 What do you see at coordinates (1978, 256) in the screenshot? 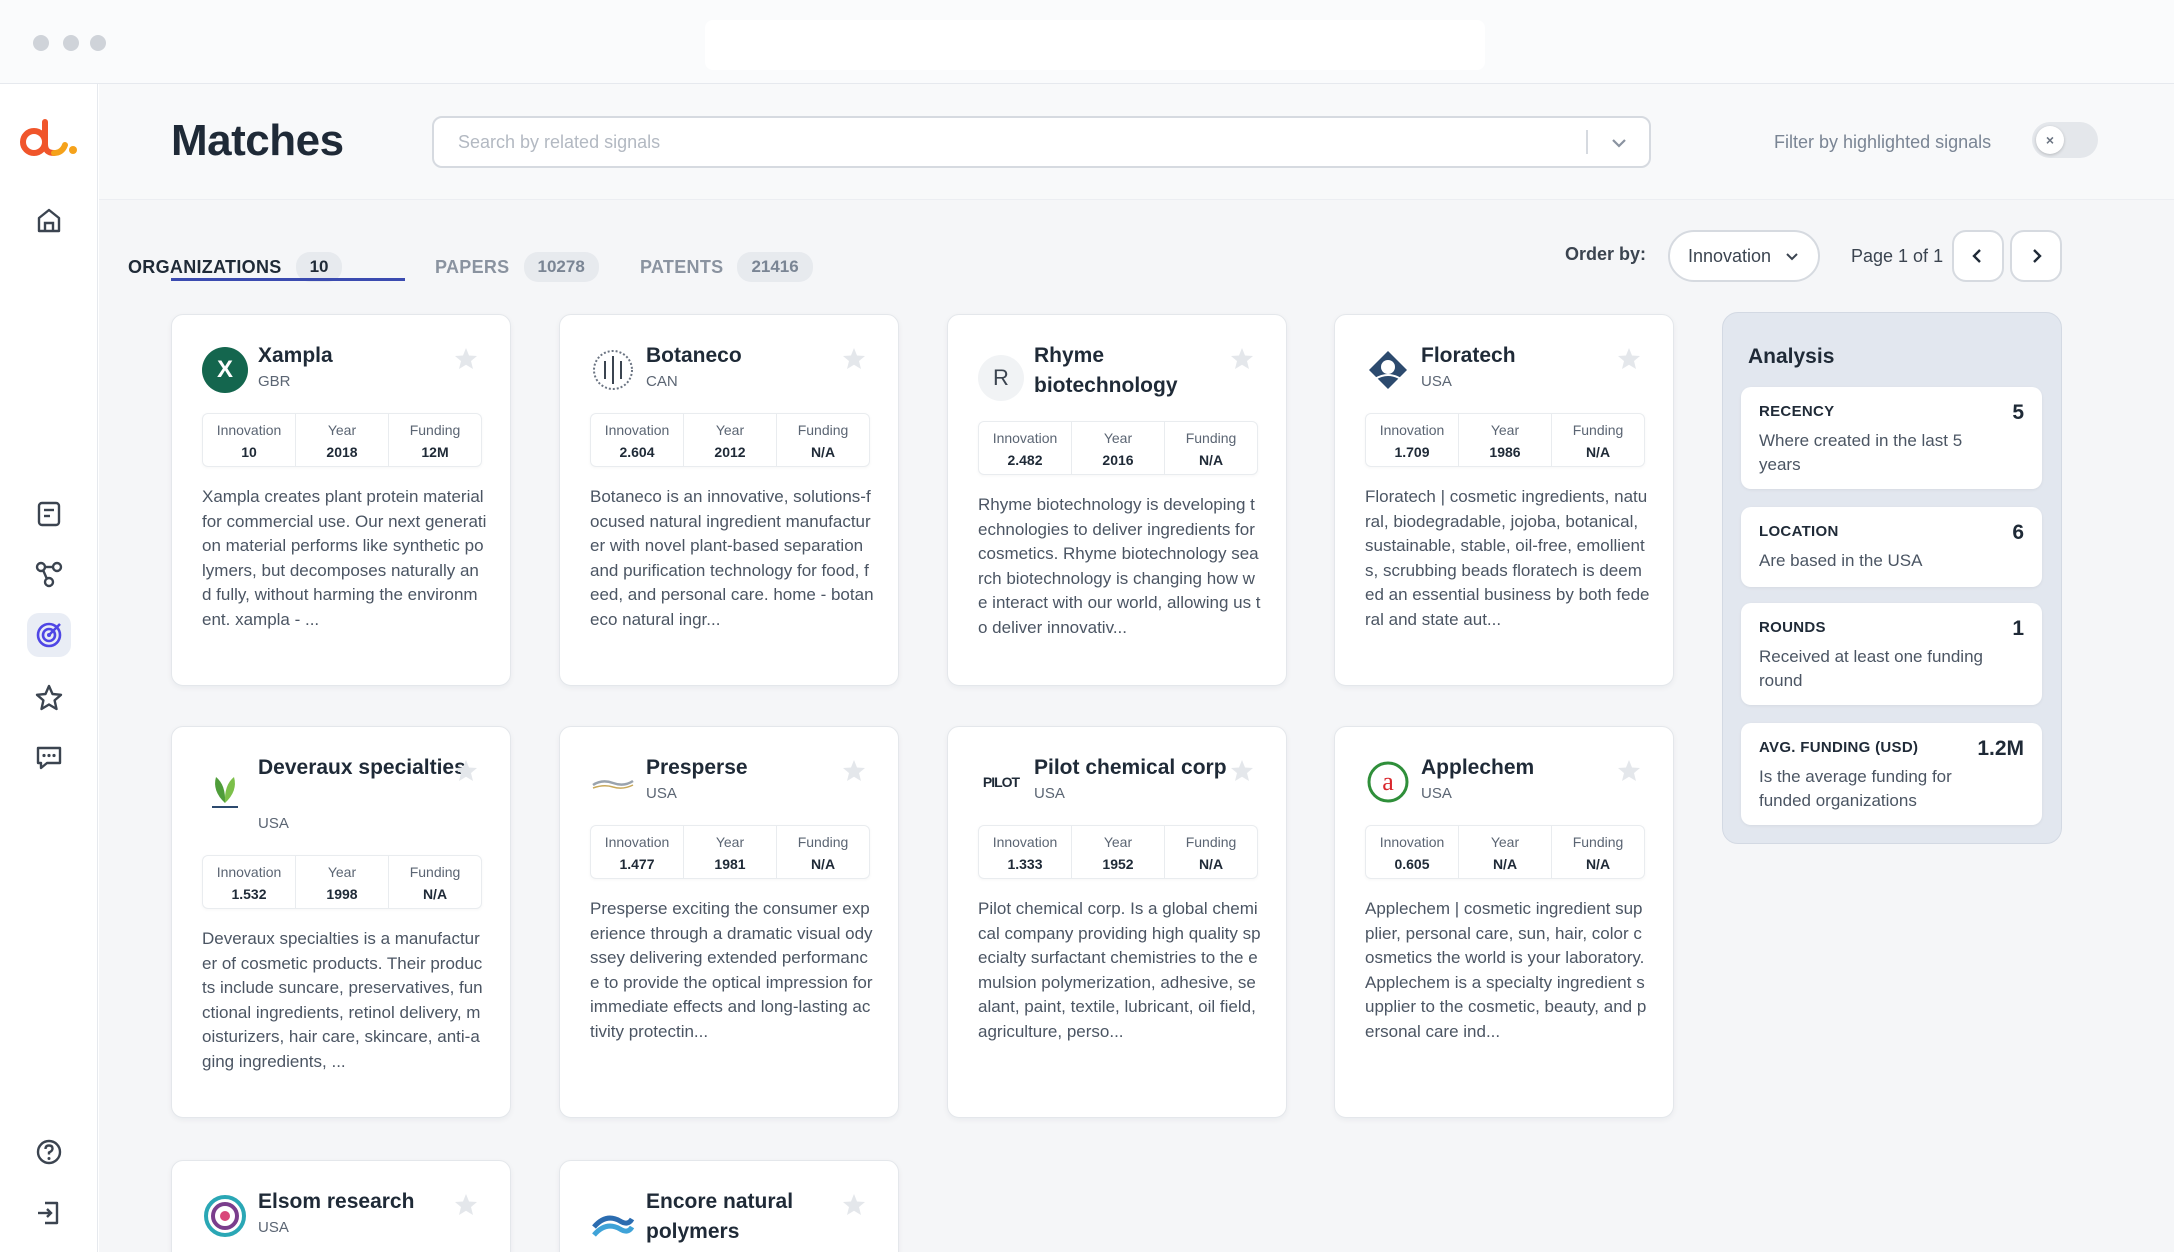
I see `previous-page-button` at bounding box center [1978, 256].